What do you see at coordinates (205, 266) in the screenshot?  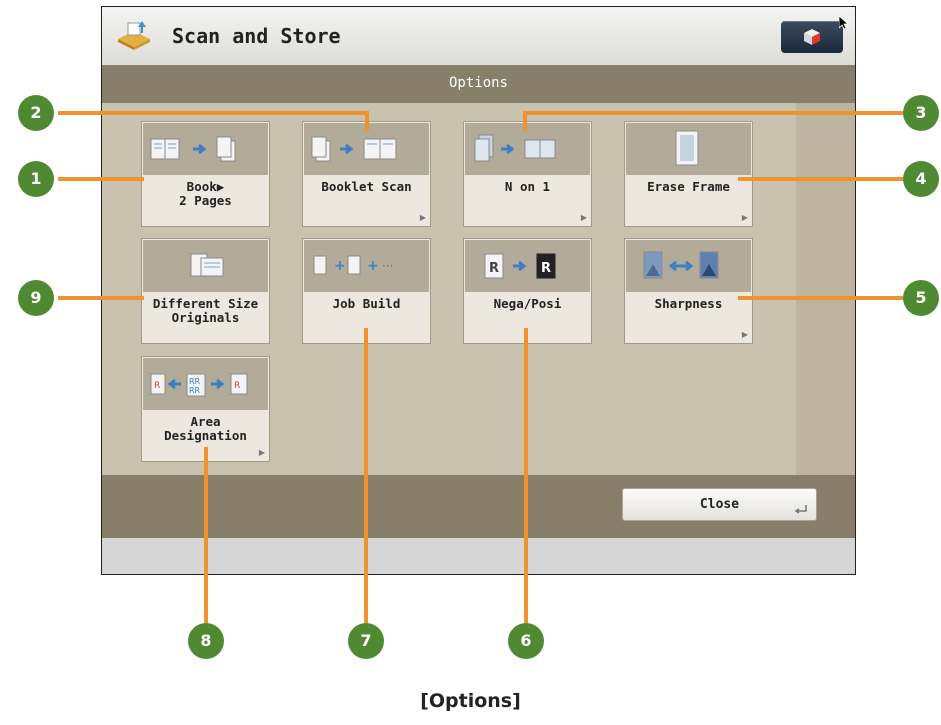 I see `different-size-originals-icon` at bounding box center [205, 266].